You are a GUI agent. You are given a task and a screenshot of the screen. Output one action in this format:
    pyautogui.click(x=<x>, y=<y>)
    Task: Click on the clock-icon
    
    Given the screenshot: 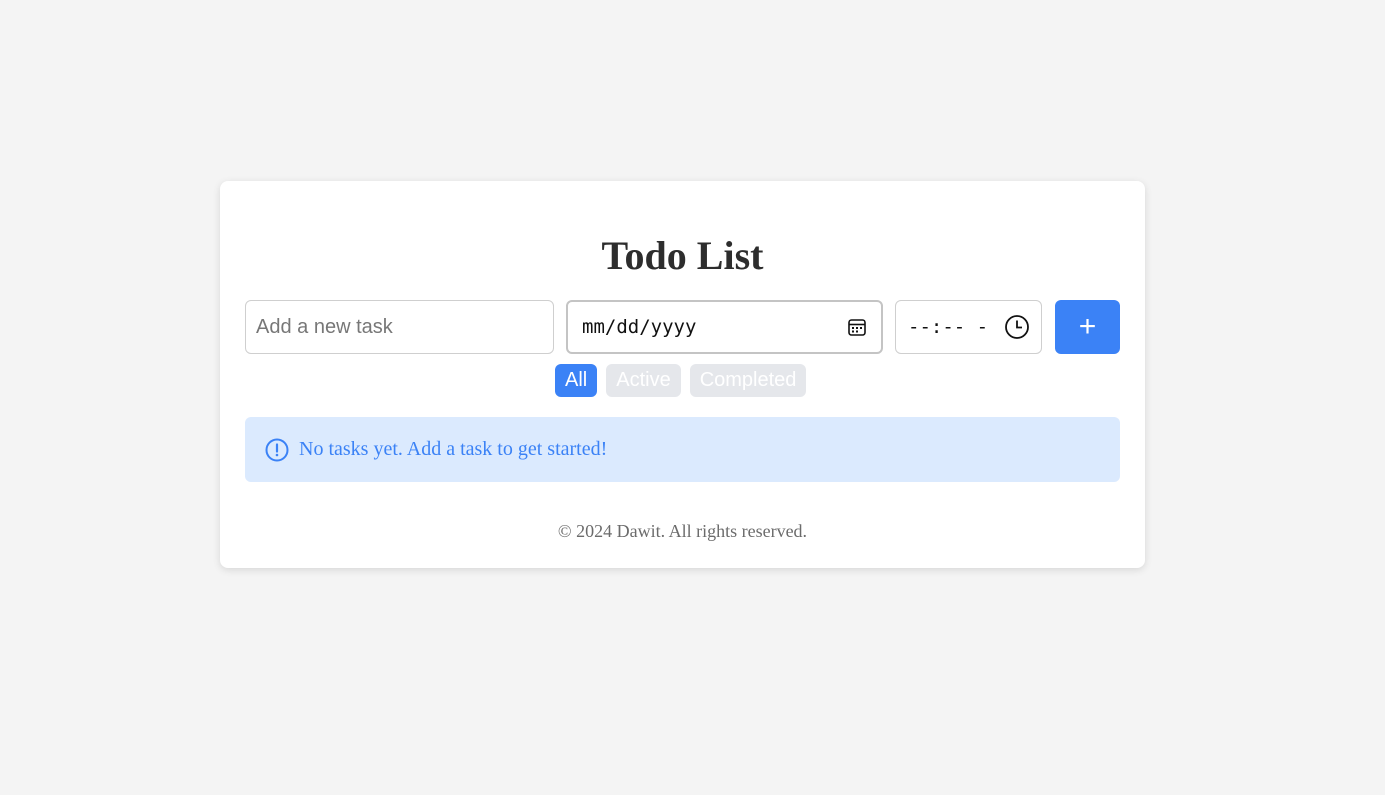 What is the action you would take?
    pyautogui.click(x=1017, y=327)
    